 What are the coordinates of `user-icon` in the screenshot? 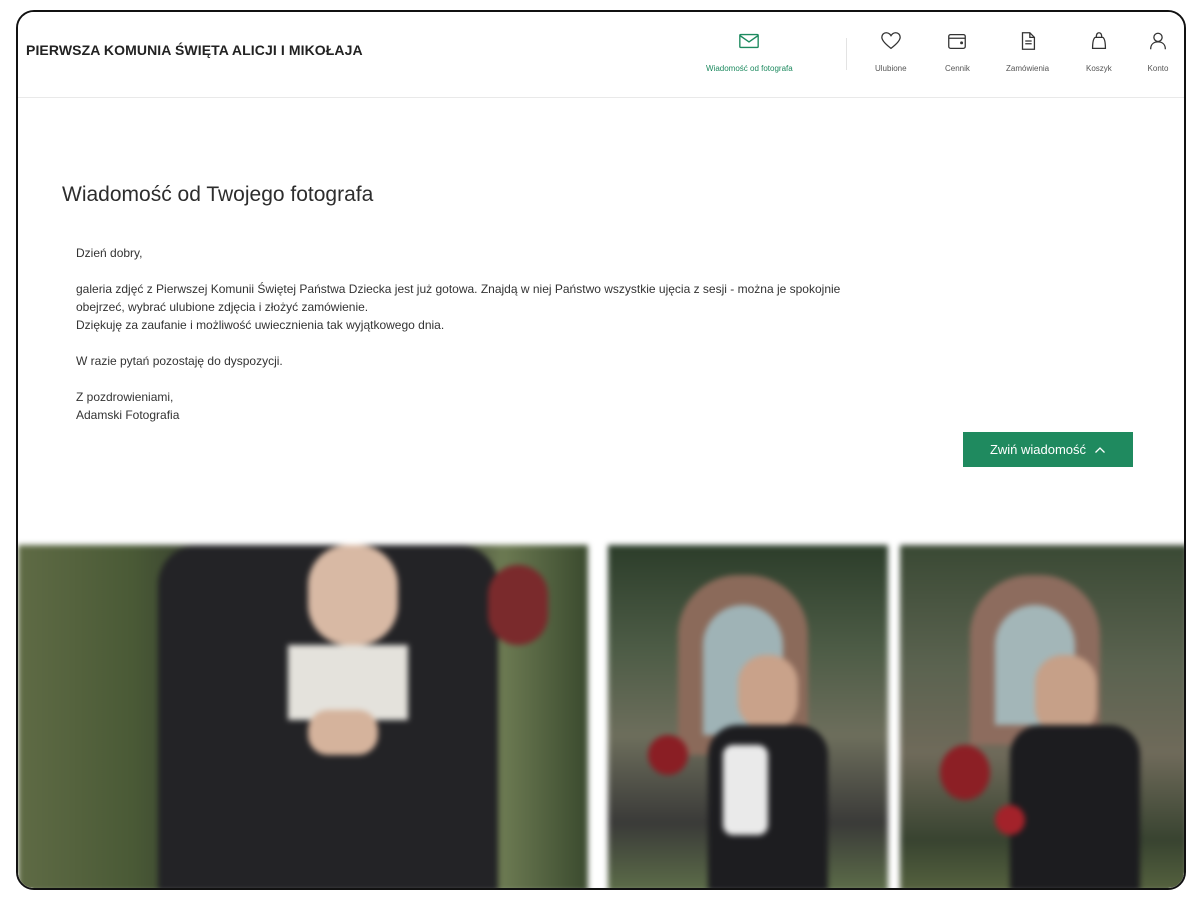 It's located at (1158, 41).